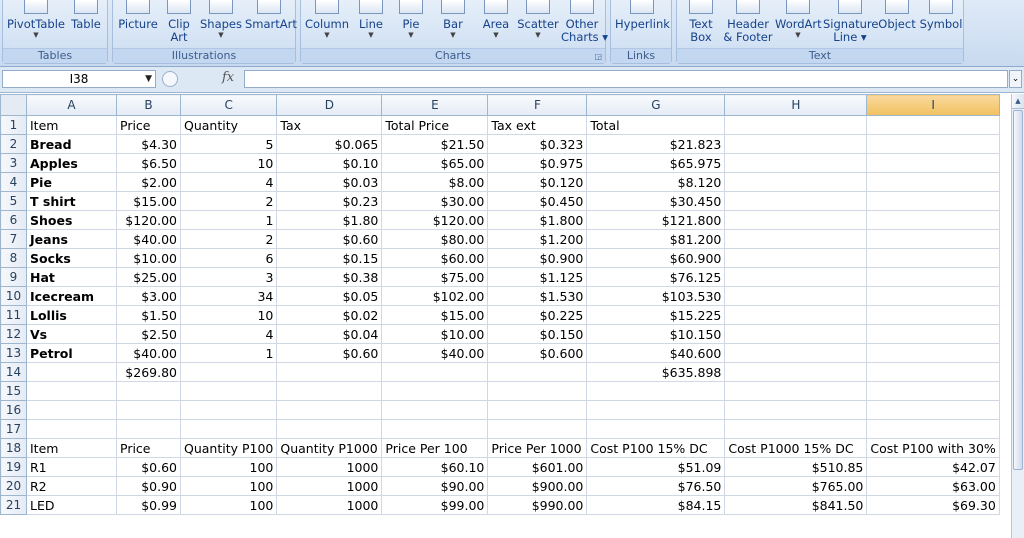  What do you see at coordinates (933, 505) in the screenshot?
I see `cell-i21: $69.30` at bounding box center [933, 505].